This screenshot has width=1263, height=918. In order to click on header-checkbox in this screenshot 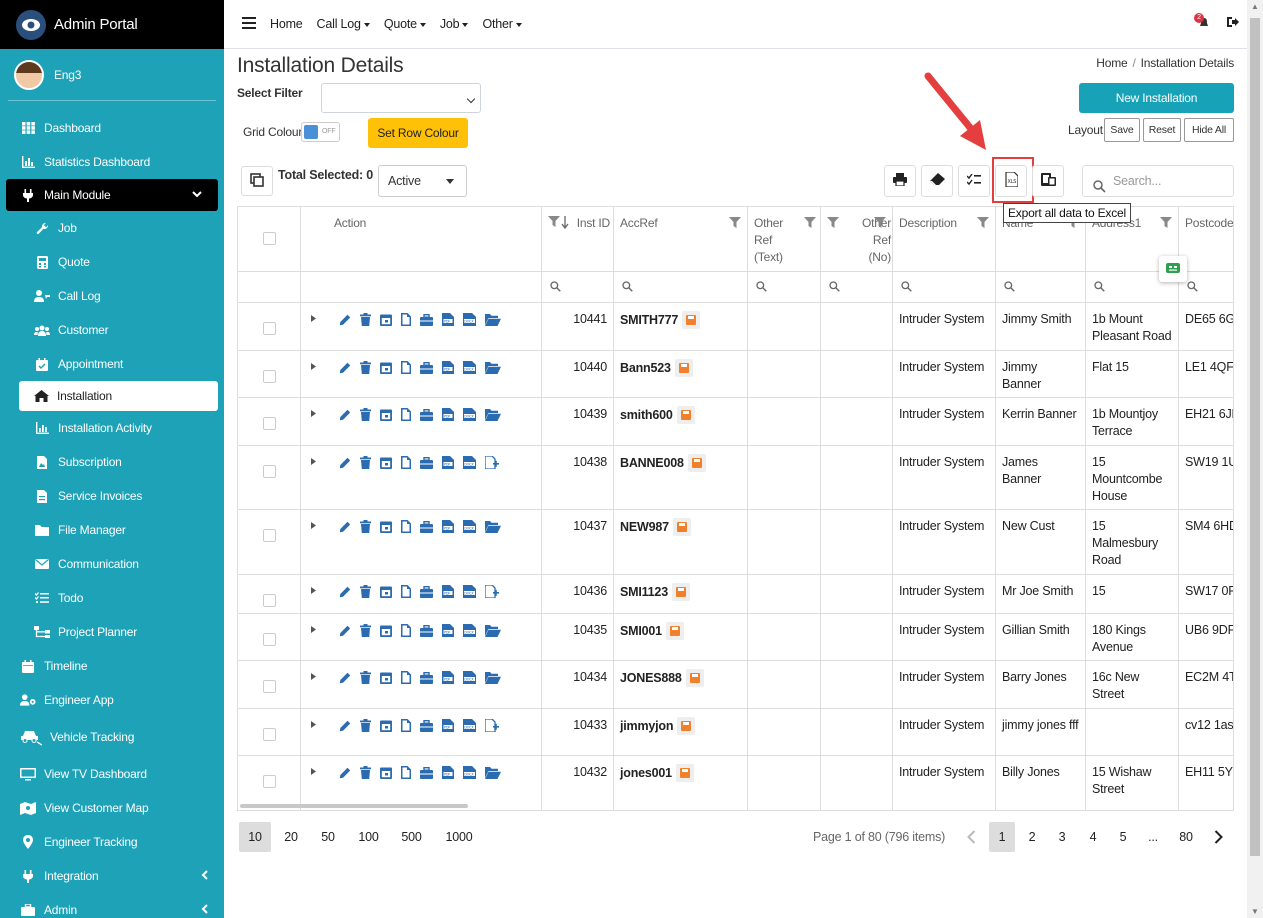, I will do `click(269, 238)`.